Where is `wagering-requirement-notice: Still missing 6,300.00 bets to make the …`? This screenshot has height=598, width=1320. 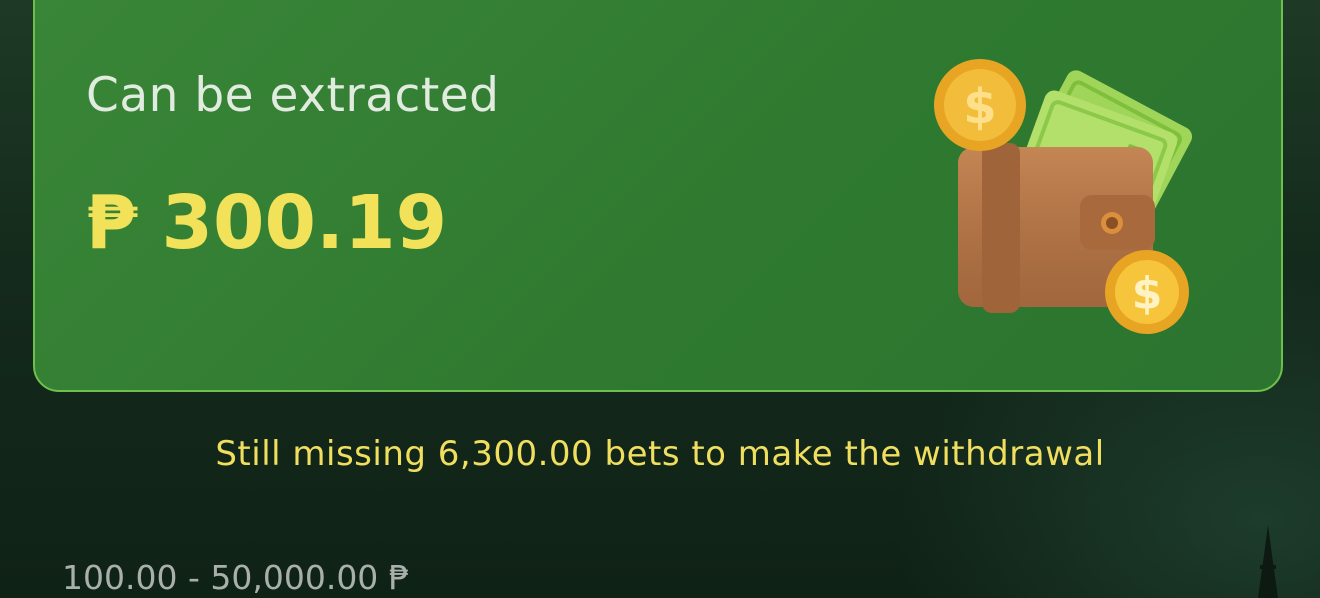
wagering-requirement-notice: Still missing 6,300.00 bets to make the … is located at coordinates (660, 454).